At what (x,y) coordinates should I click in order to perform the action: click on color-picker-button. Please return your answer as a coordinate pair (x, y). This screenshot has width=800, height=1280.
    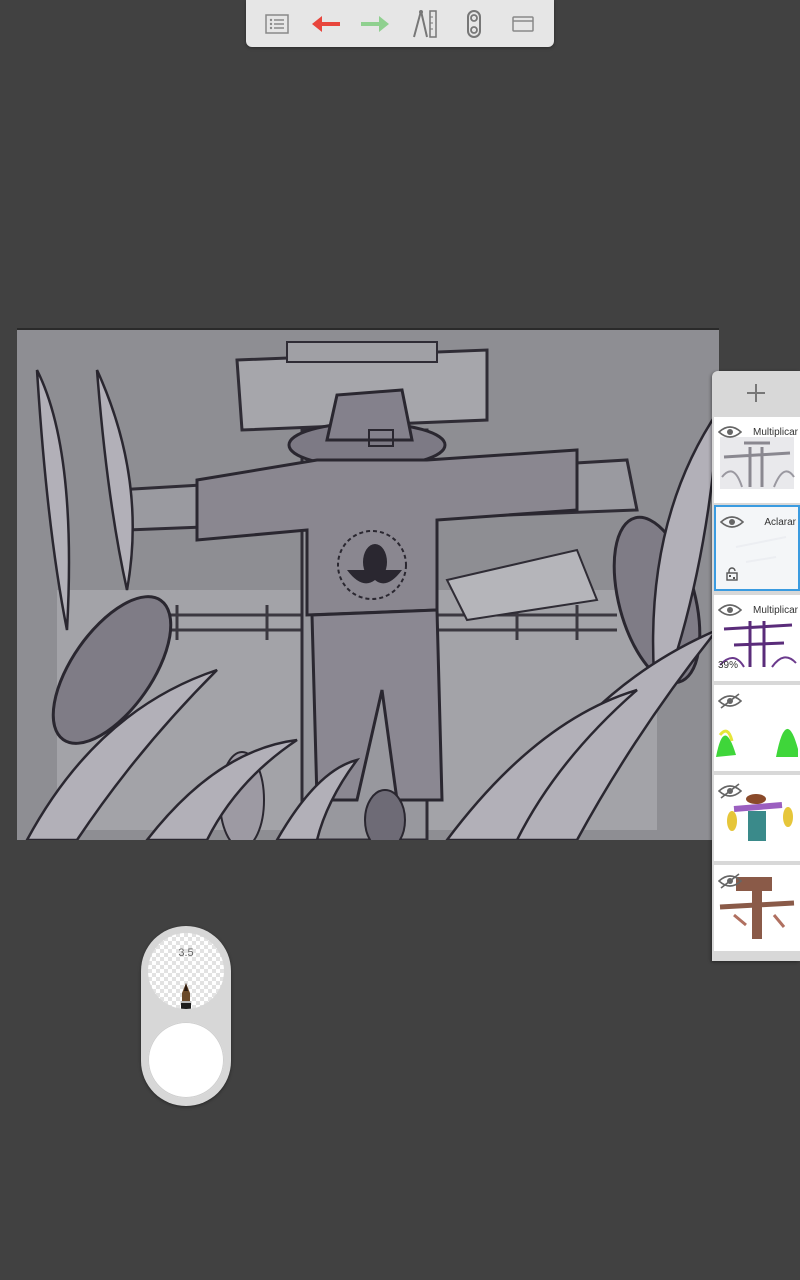
    Looking at the image, I should click on (186, 1060).